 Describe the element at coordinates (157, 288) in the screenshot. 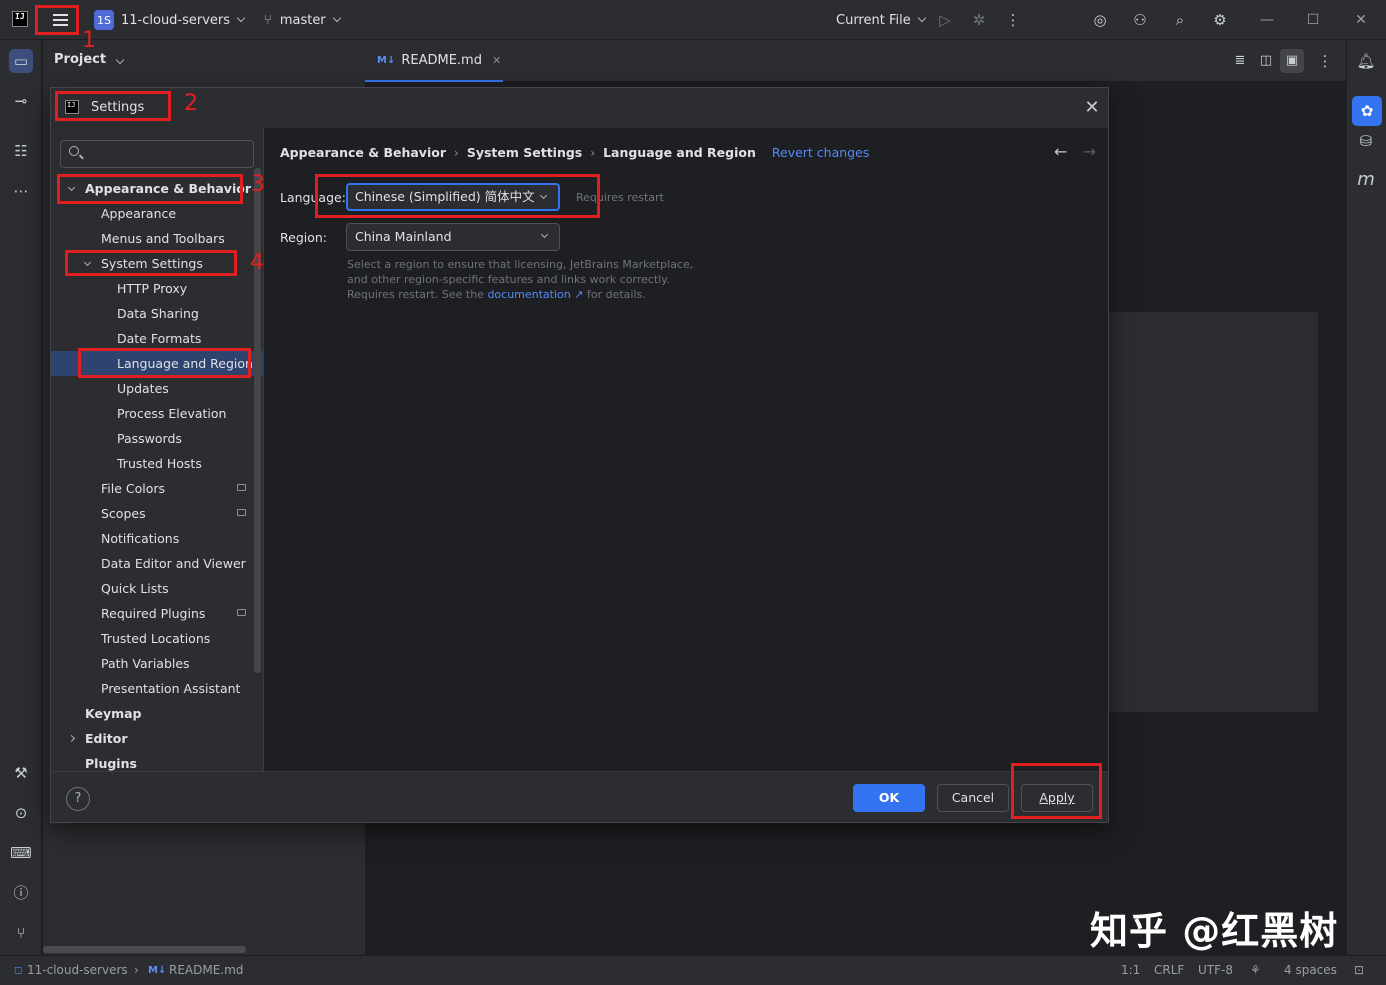

I see `tree-item: HTTP Proxy` at that location.